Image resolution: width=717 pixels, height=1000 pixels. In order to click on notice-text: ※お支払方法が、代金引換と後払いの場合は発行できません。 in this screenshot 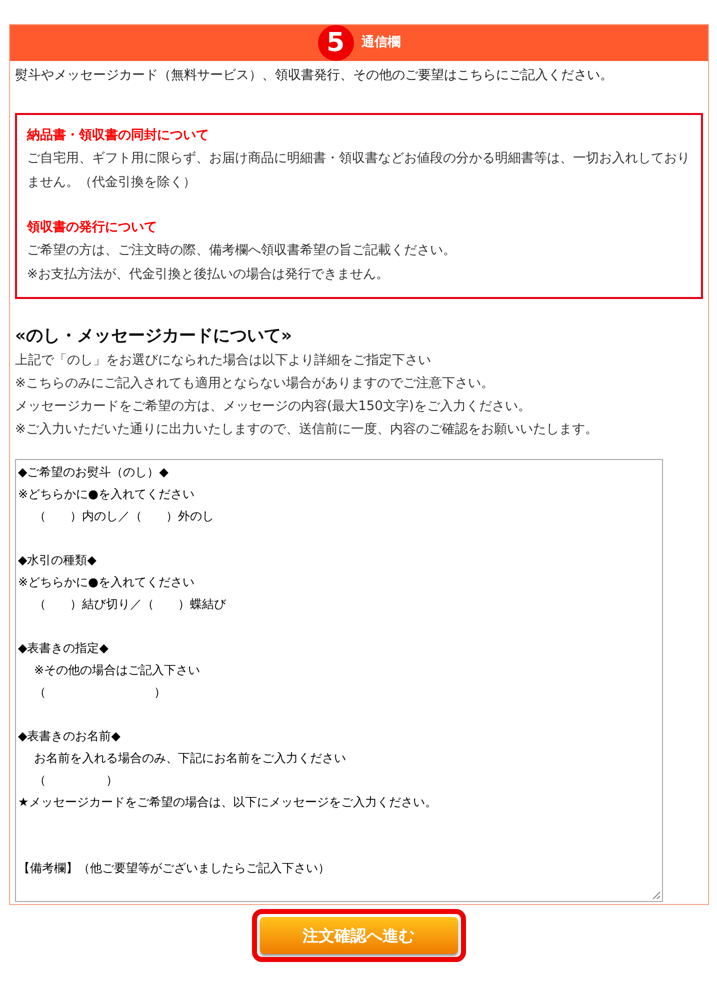, I will do `click(208, 275)`.